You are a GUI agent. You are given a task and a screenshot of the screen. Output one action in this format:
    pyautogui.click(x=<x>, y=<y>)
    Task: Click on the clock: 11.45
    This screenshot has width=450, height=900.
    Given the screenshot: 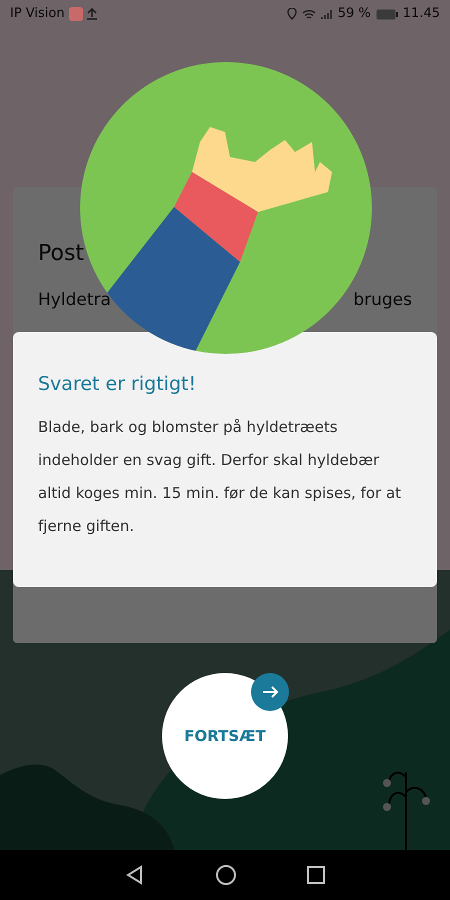 What is the action you would take?
    pyautogui.click(x=421, y=14)
    